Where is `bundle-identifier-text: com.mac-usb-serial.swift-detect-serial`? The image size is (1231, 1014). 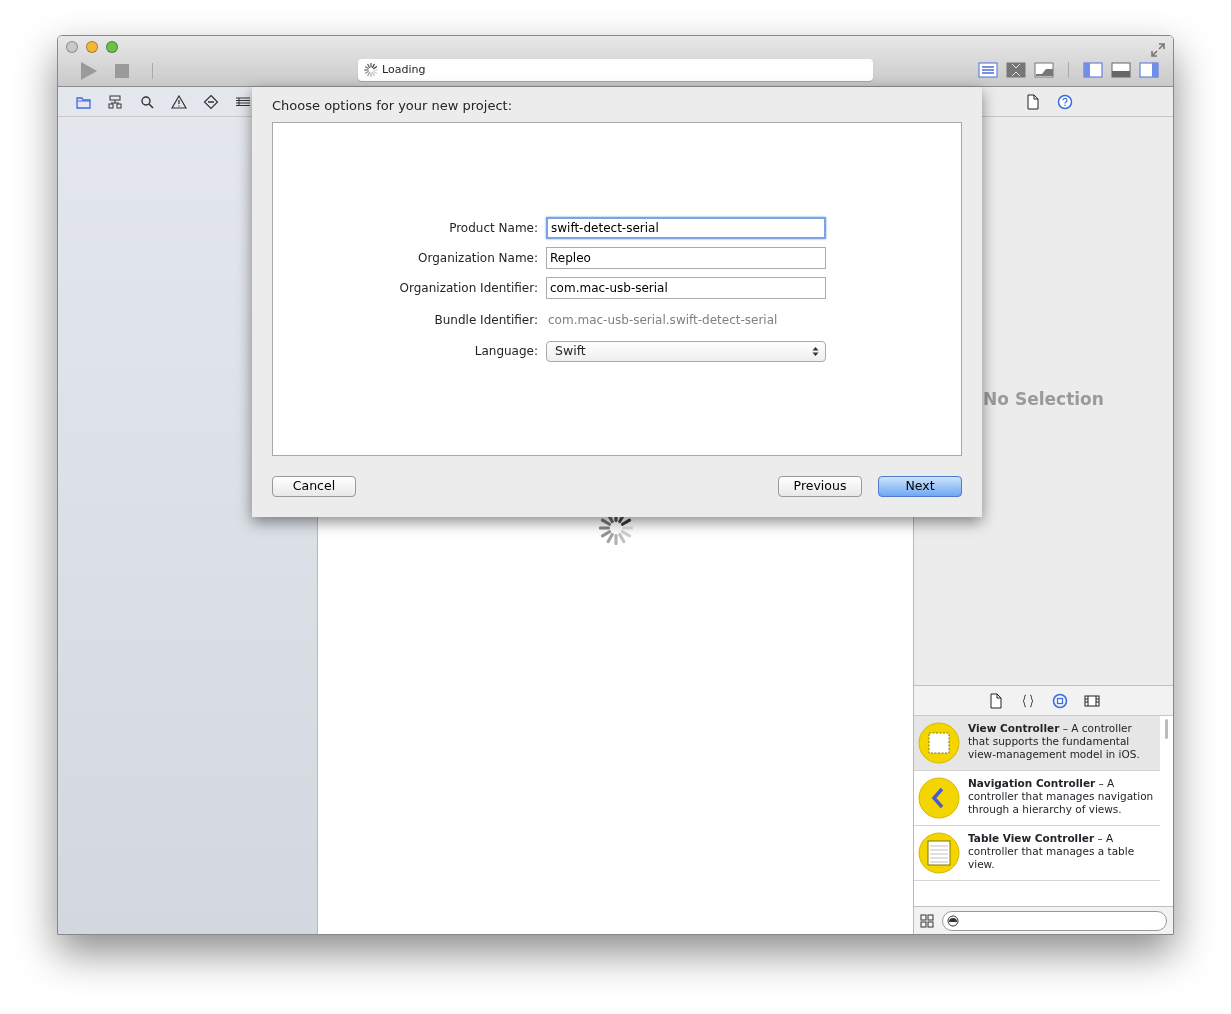
bundle-identifier-text: com.mac-usb-serial.swift-detect-serial is located at coordinates (663, 320).